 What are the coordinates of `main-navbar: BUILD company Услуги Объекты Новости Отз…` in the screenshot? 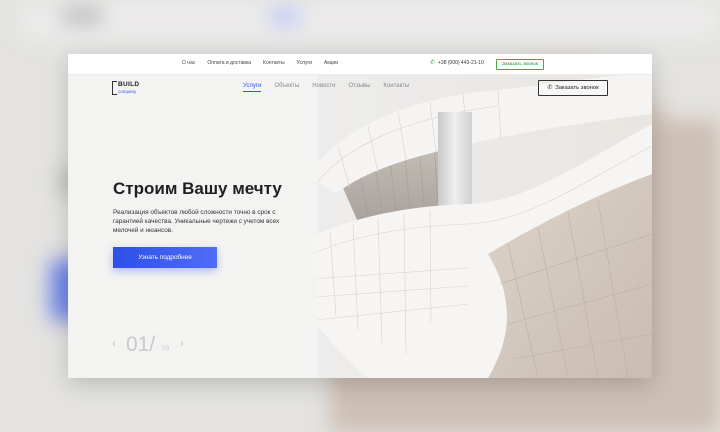 It's located at (360, 88).